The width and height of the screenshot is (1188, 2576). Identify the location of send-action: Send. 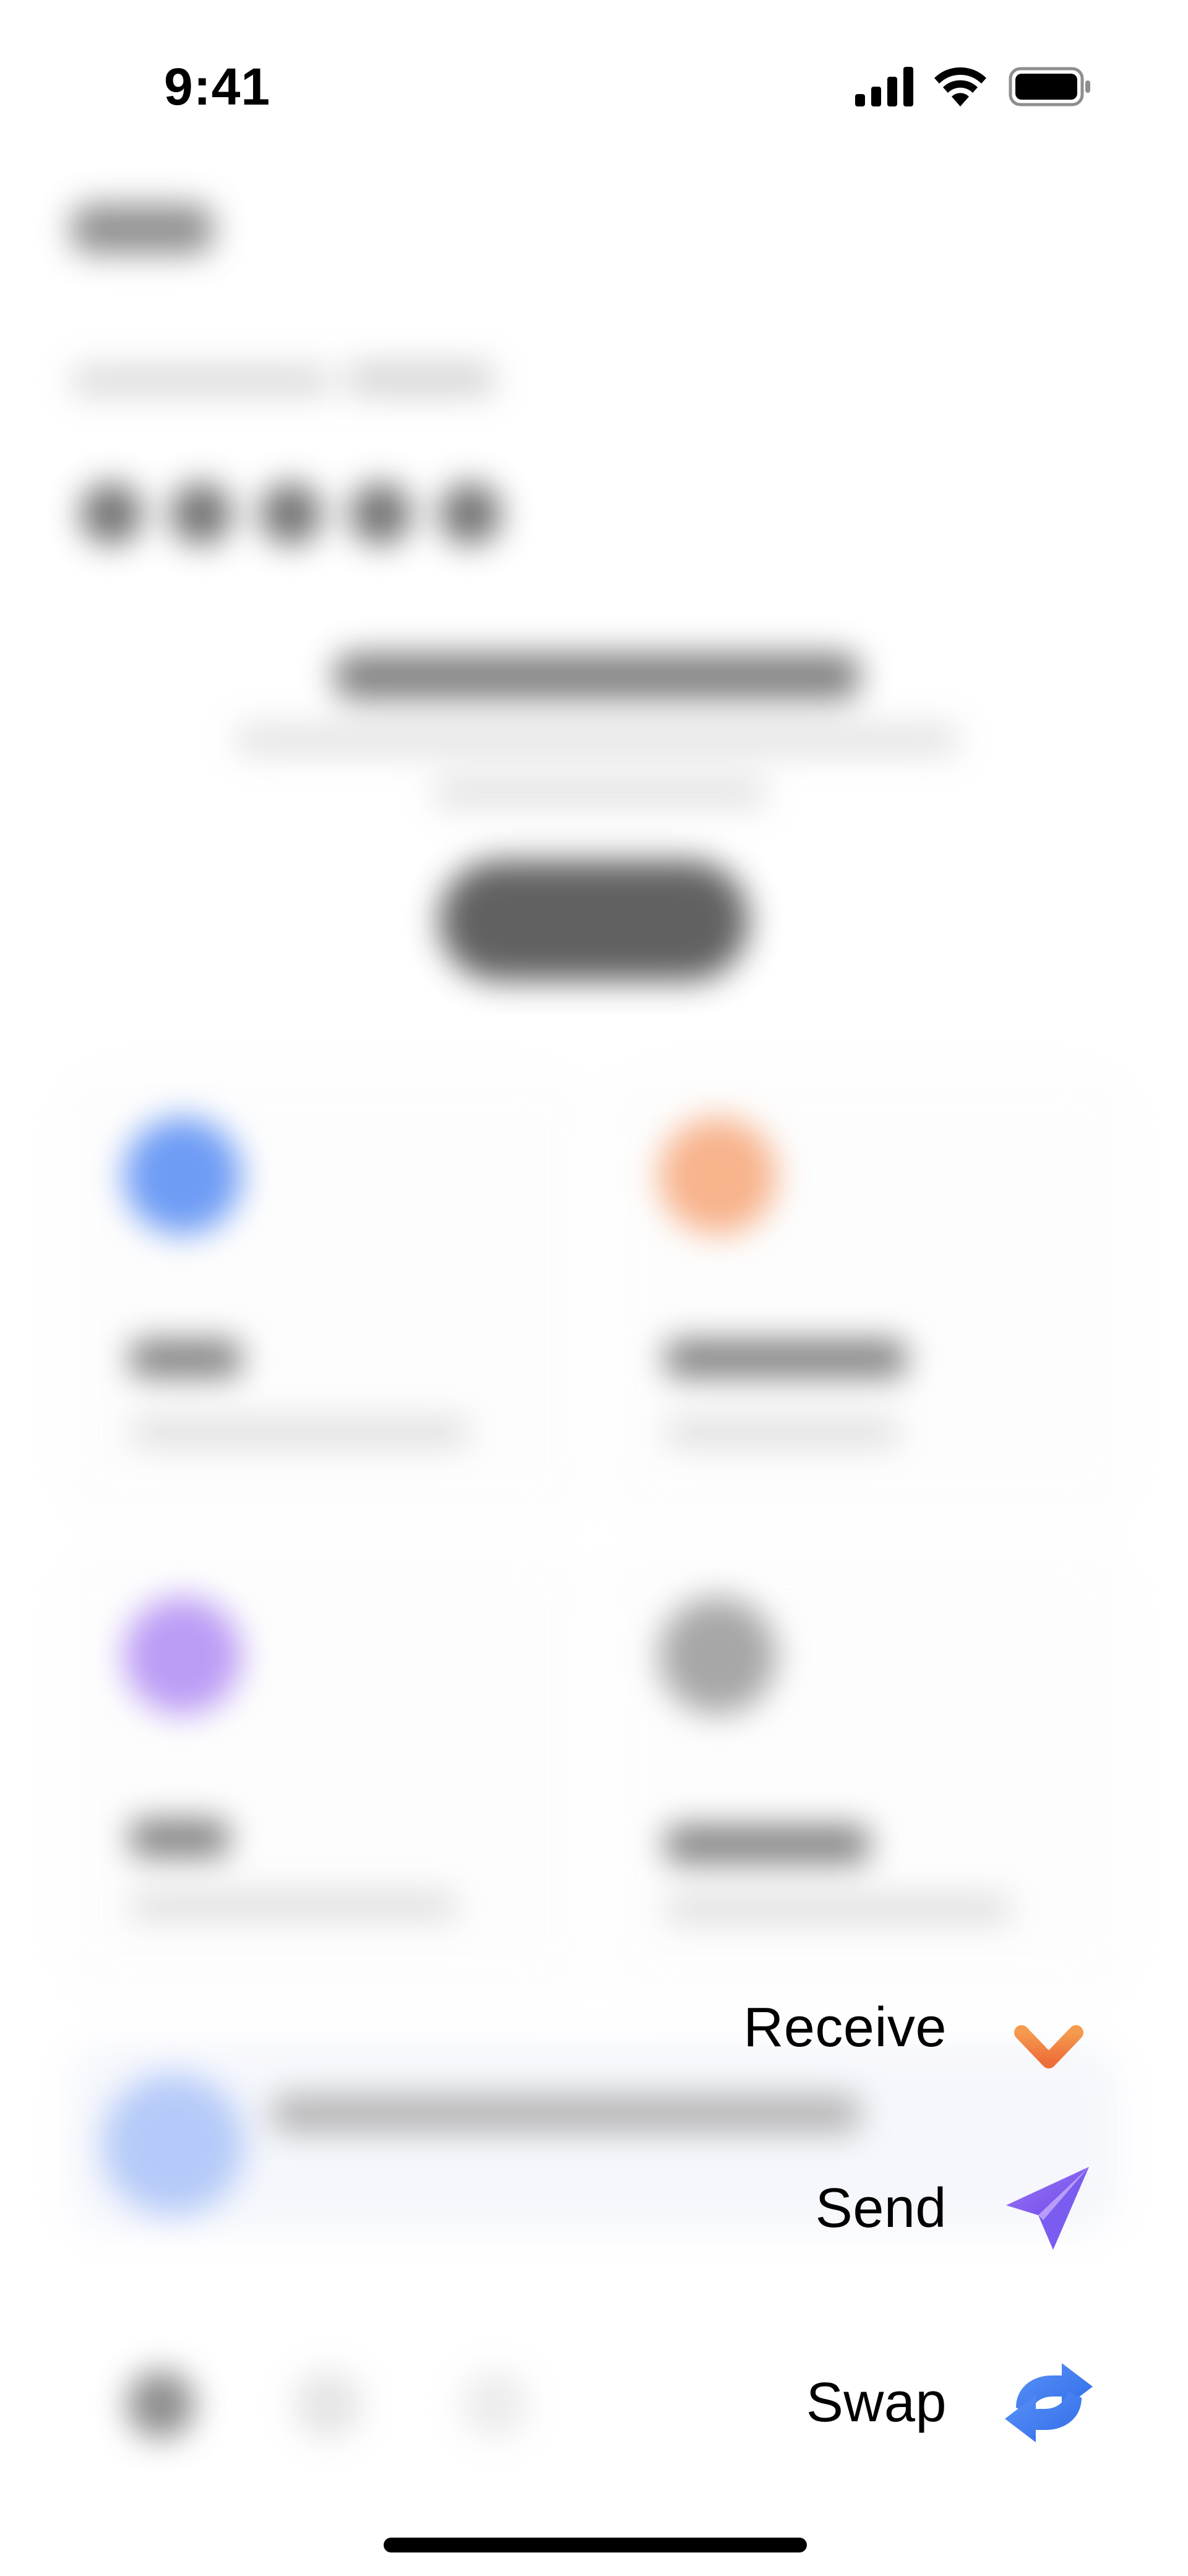
(955, 2208).